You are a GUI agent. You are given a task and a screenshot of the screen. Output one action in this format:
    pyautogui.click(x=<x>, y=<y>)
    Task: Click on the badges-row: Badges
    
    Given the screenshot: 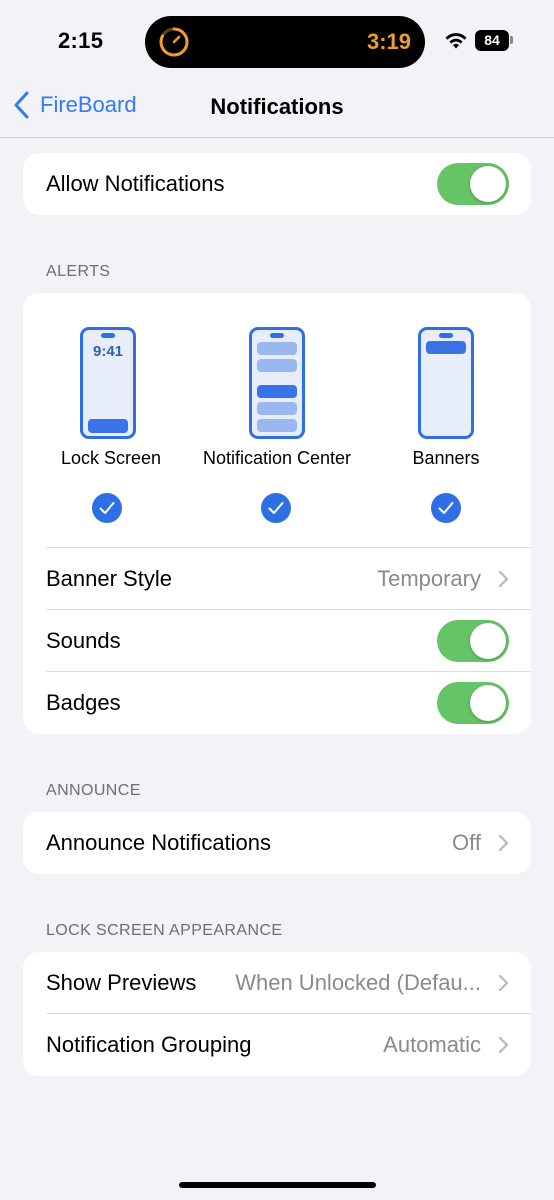 What is the action you would take?
    pyautogui.click(x=277, y=703)
    